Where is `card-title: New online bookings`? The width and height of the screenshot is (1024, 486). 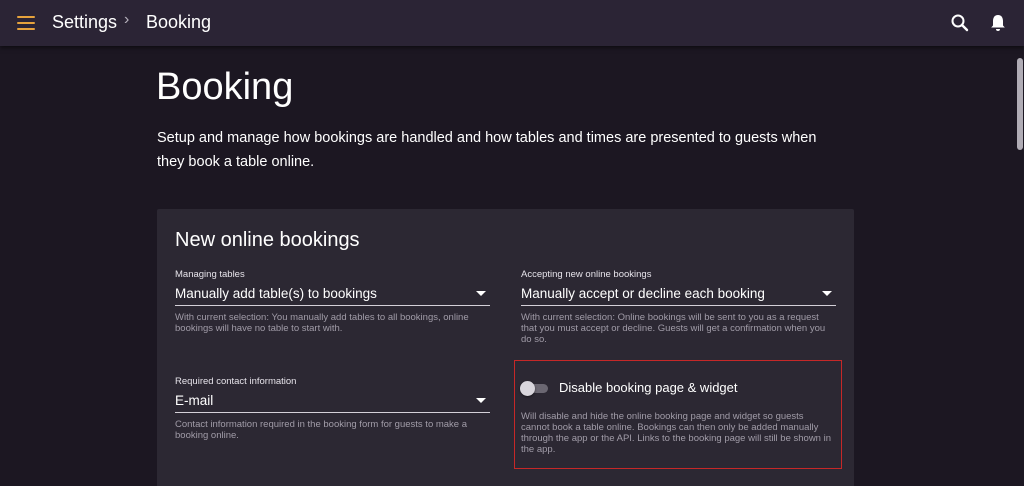 card-title: New online bookings is located at coordinates (267, 240).